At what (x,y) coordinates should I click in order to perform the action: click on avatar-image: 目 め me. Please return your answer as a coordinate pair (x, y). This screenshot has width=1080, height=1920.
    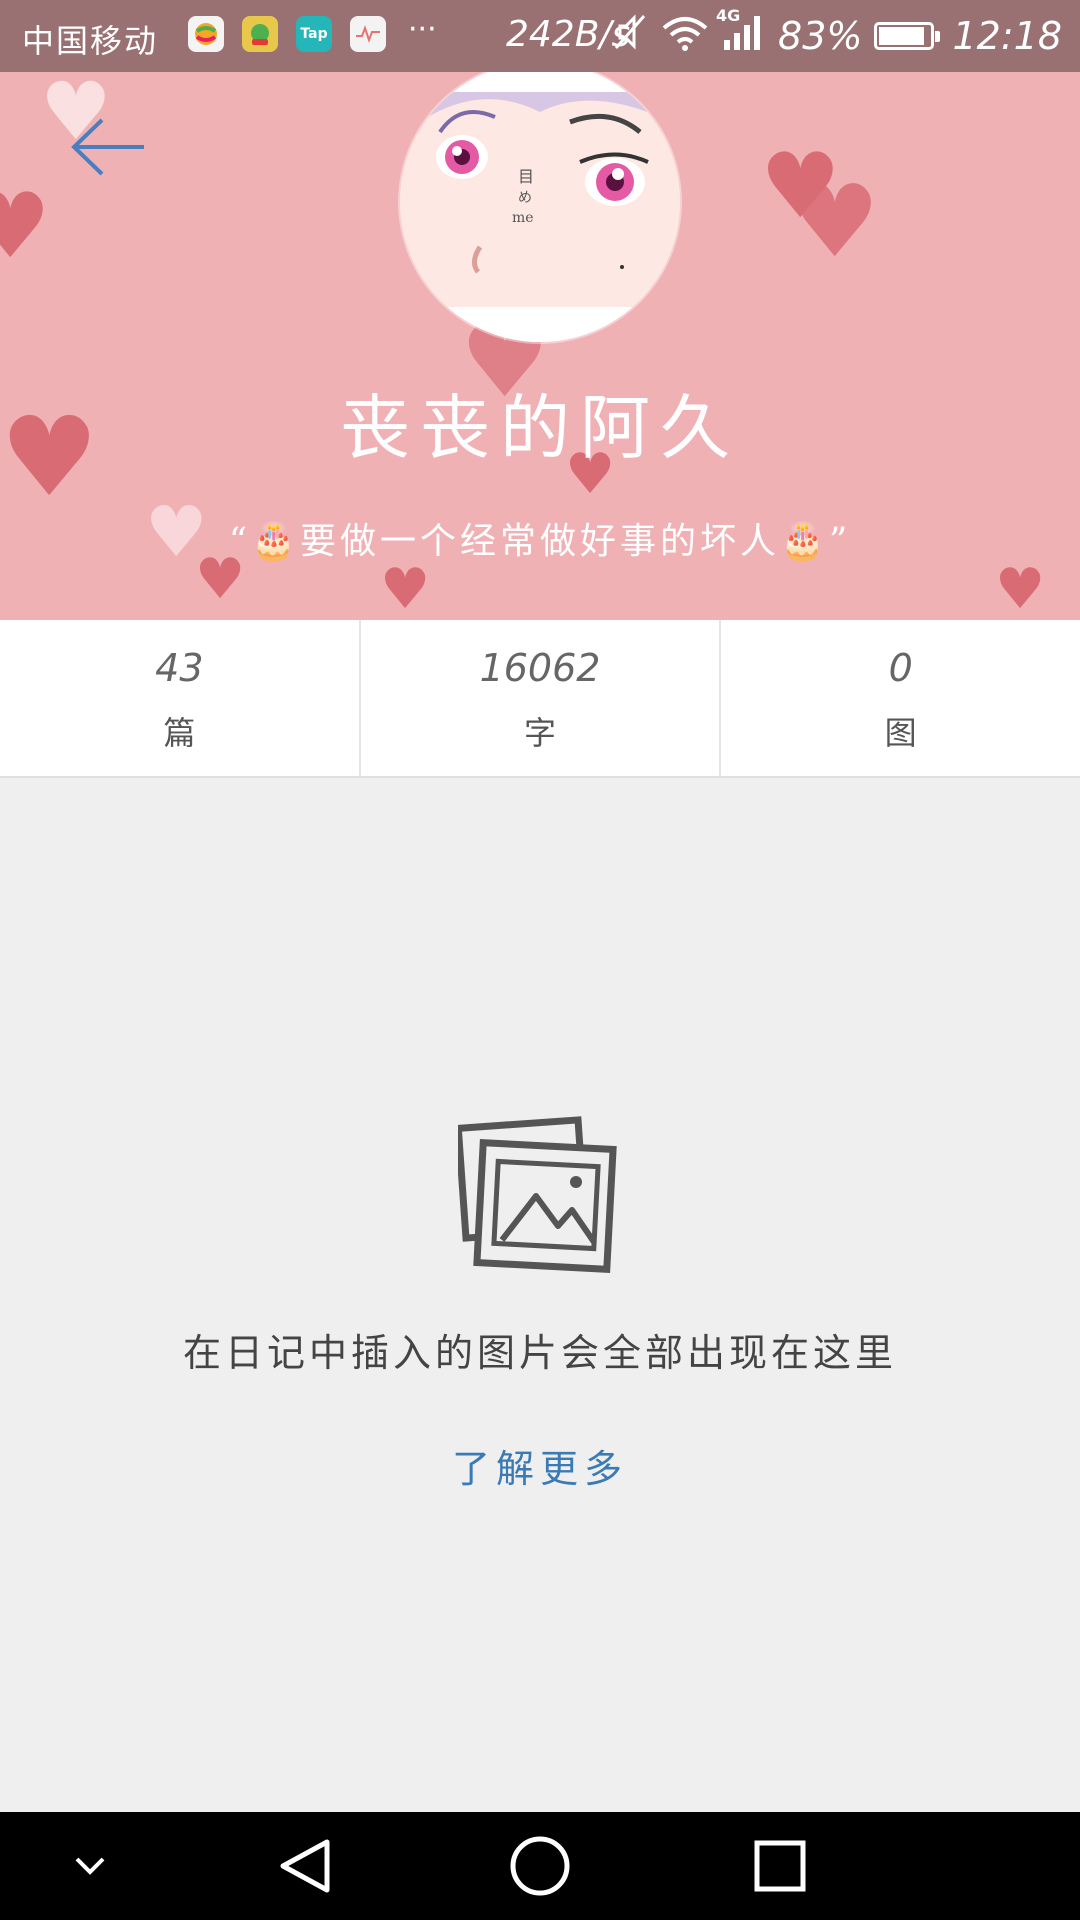
    Looking at the image, I should click on (540, 207).